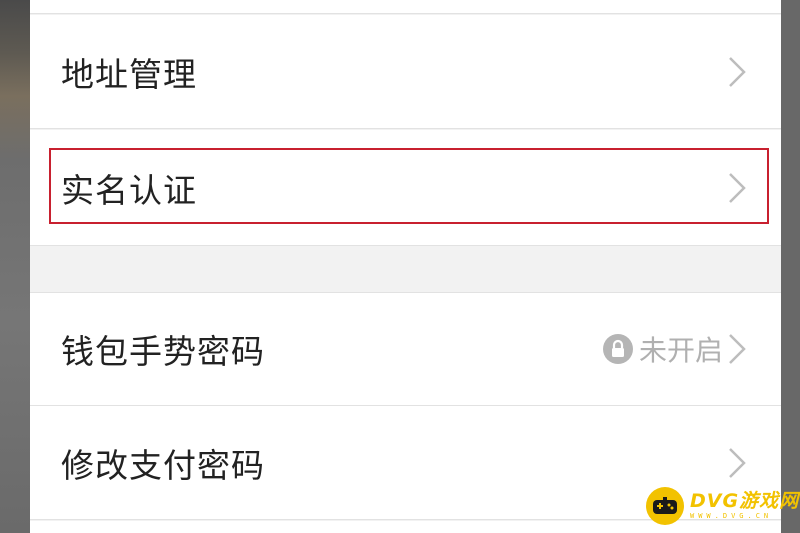 The height and width of the screenshot is (533, 800). Describe the element at coordinates (129, 190) in the screenshot. I see `row-label: 实名认证` at that location.